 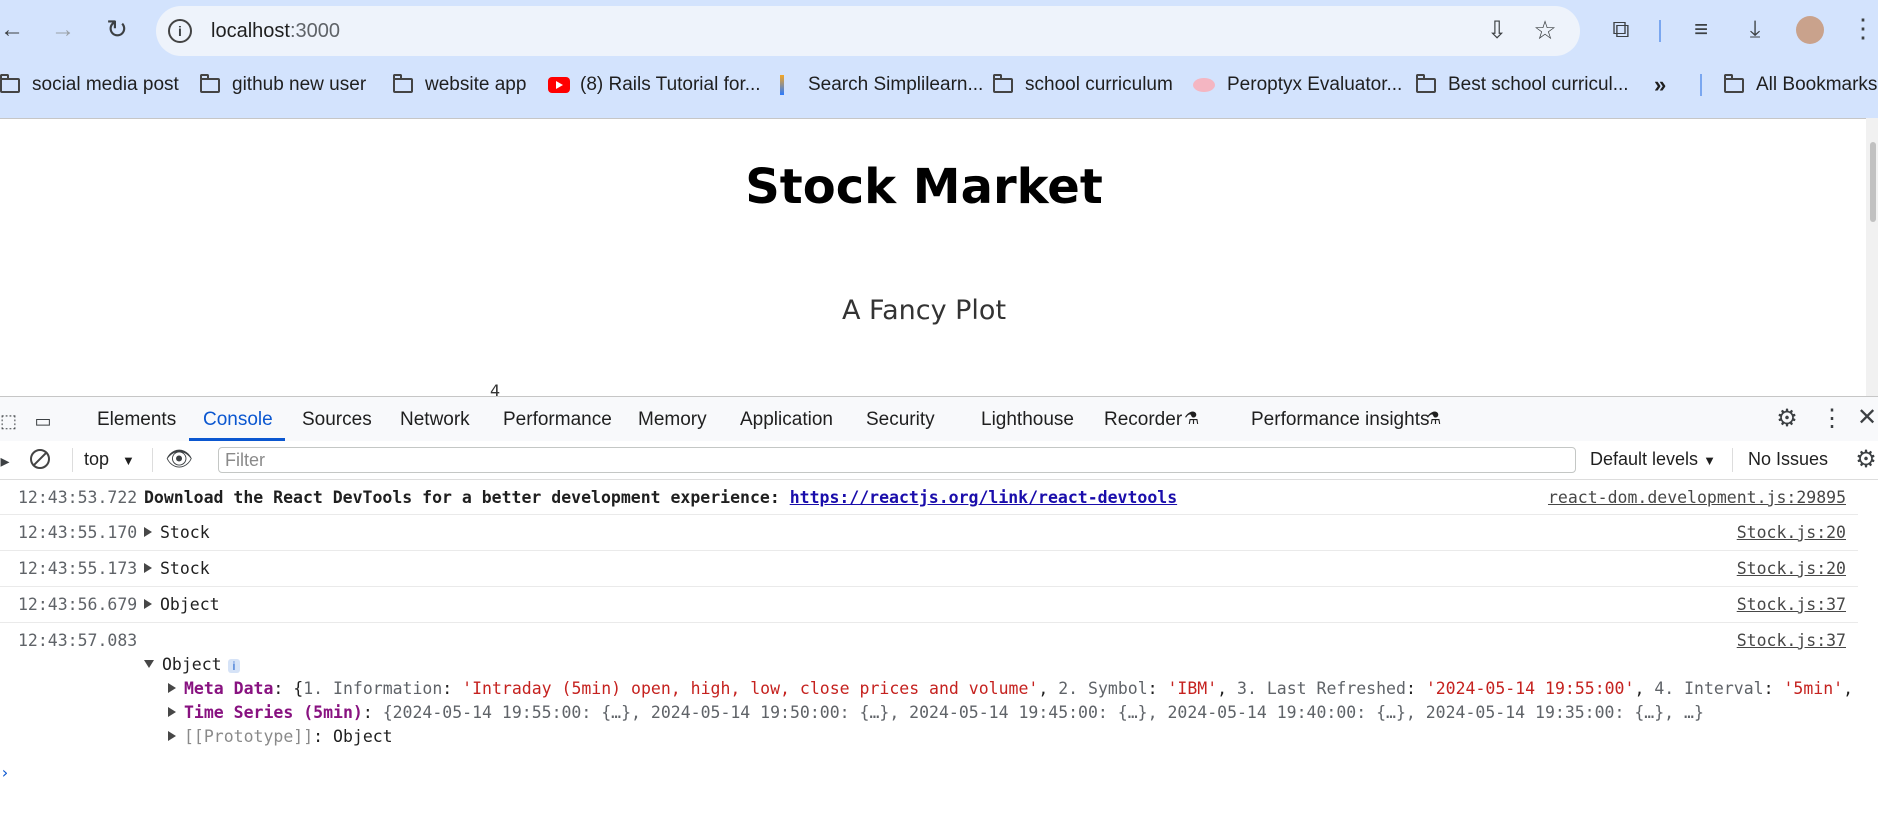 I want to click on log-row: 12:43:55.173 Stock Stock.js:20, so click(x=929, y=569).